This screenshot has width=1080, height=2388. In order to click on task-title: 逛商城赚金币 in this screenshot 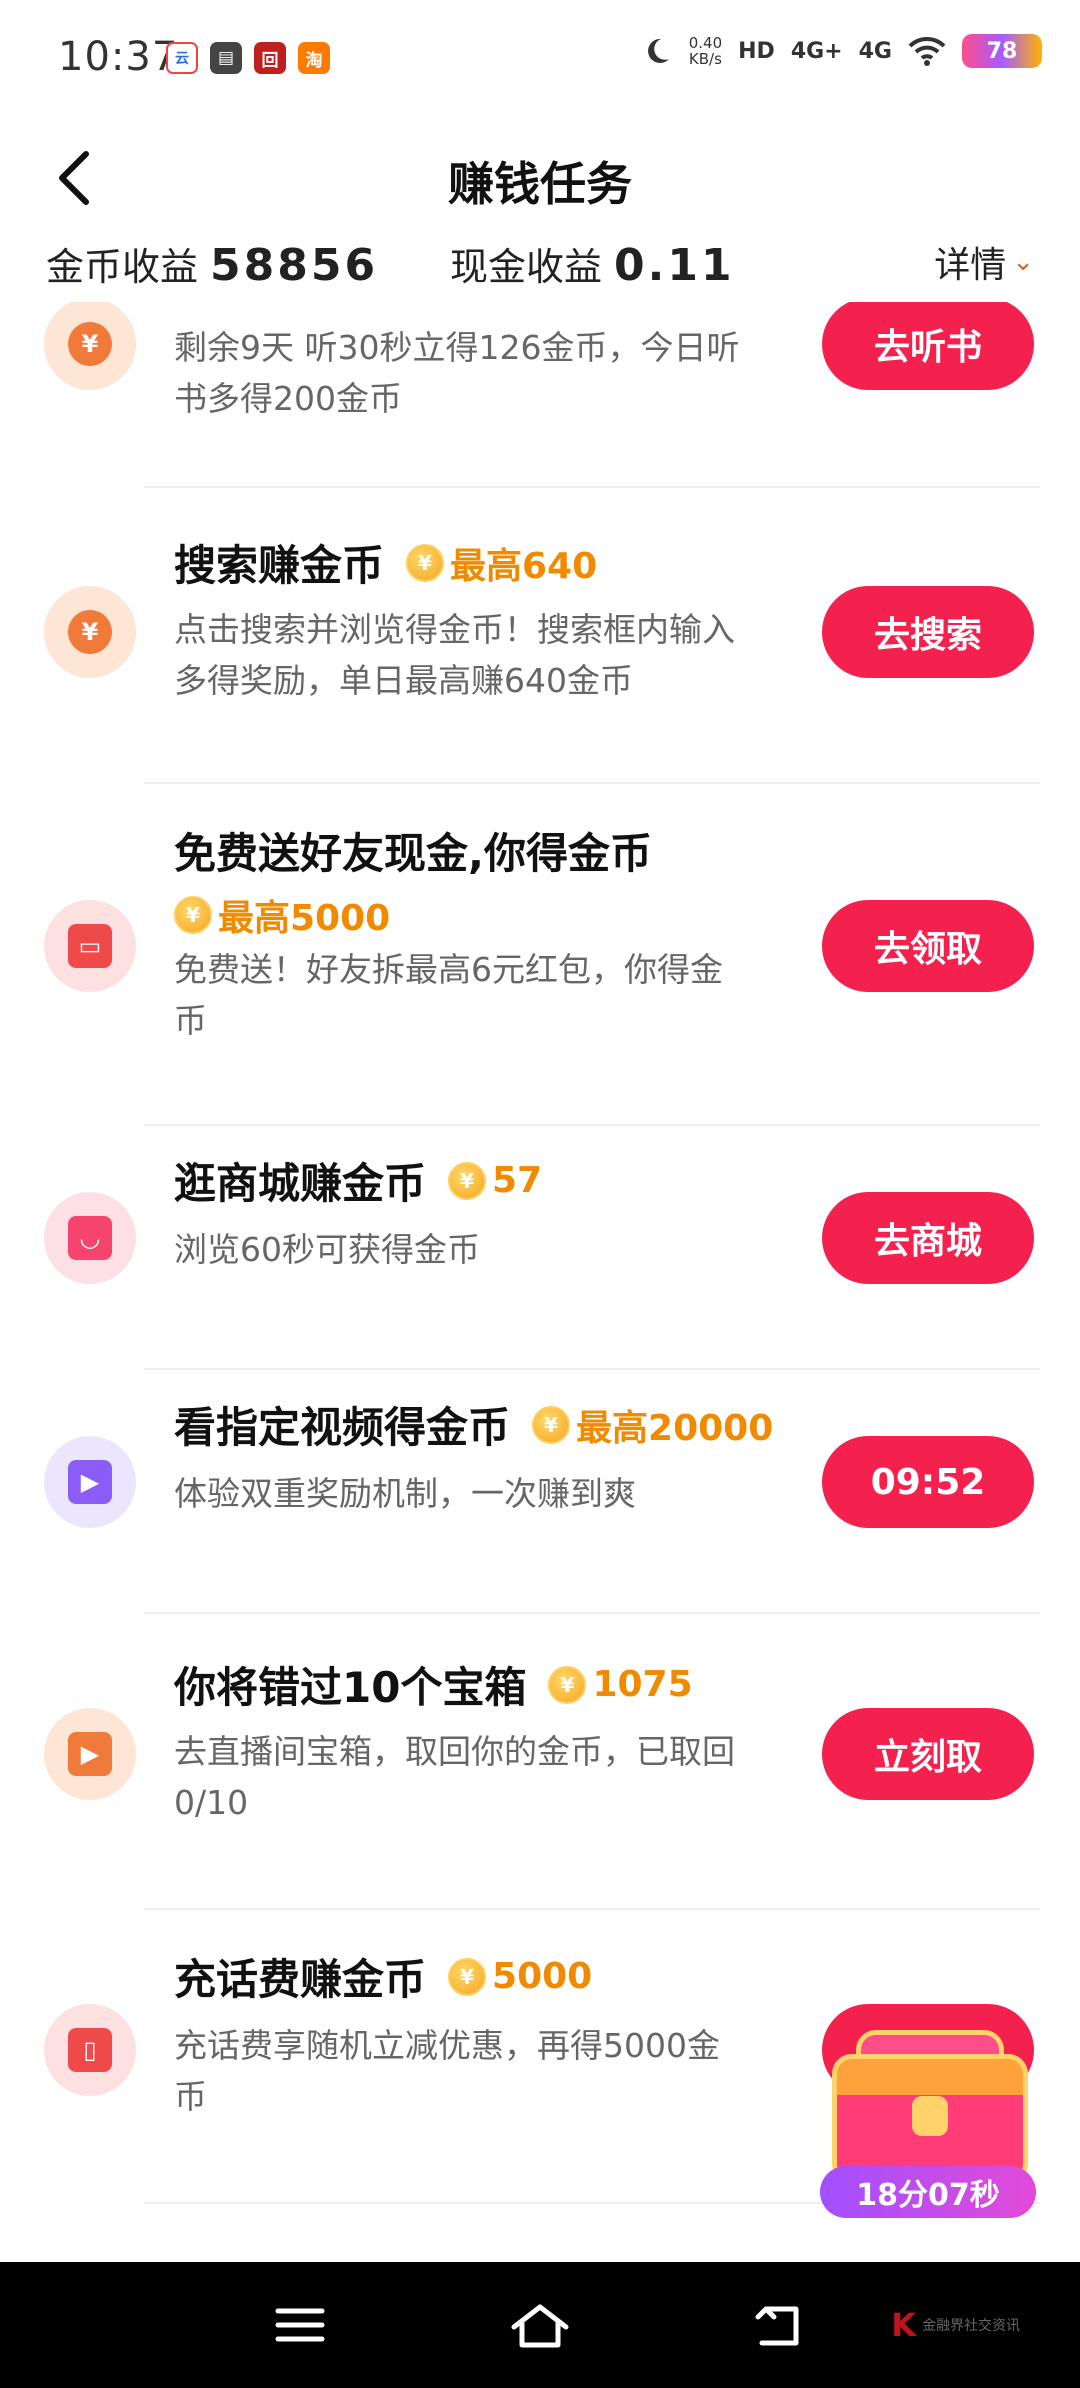, I will do `click(300, 1183)`.